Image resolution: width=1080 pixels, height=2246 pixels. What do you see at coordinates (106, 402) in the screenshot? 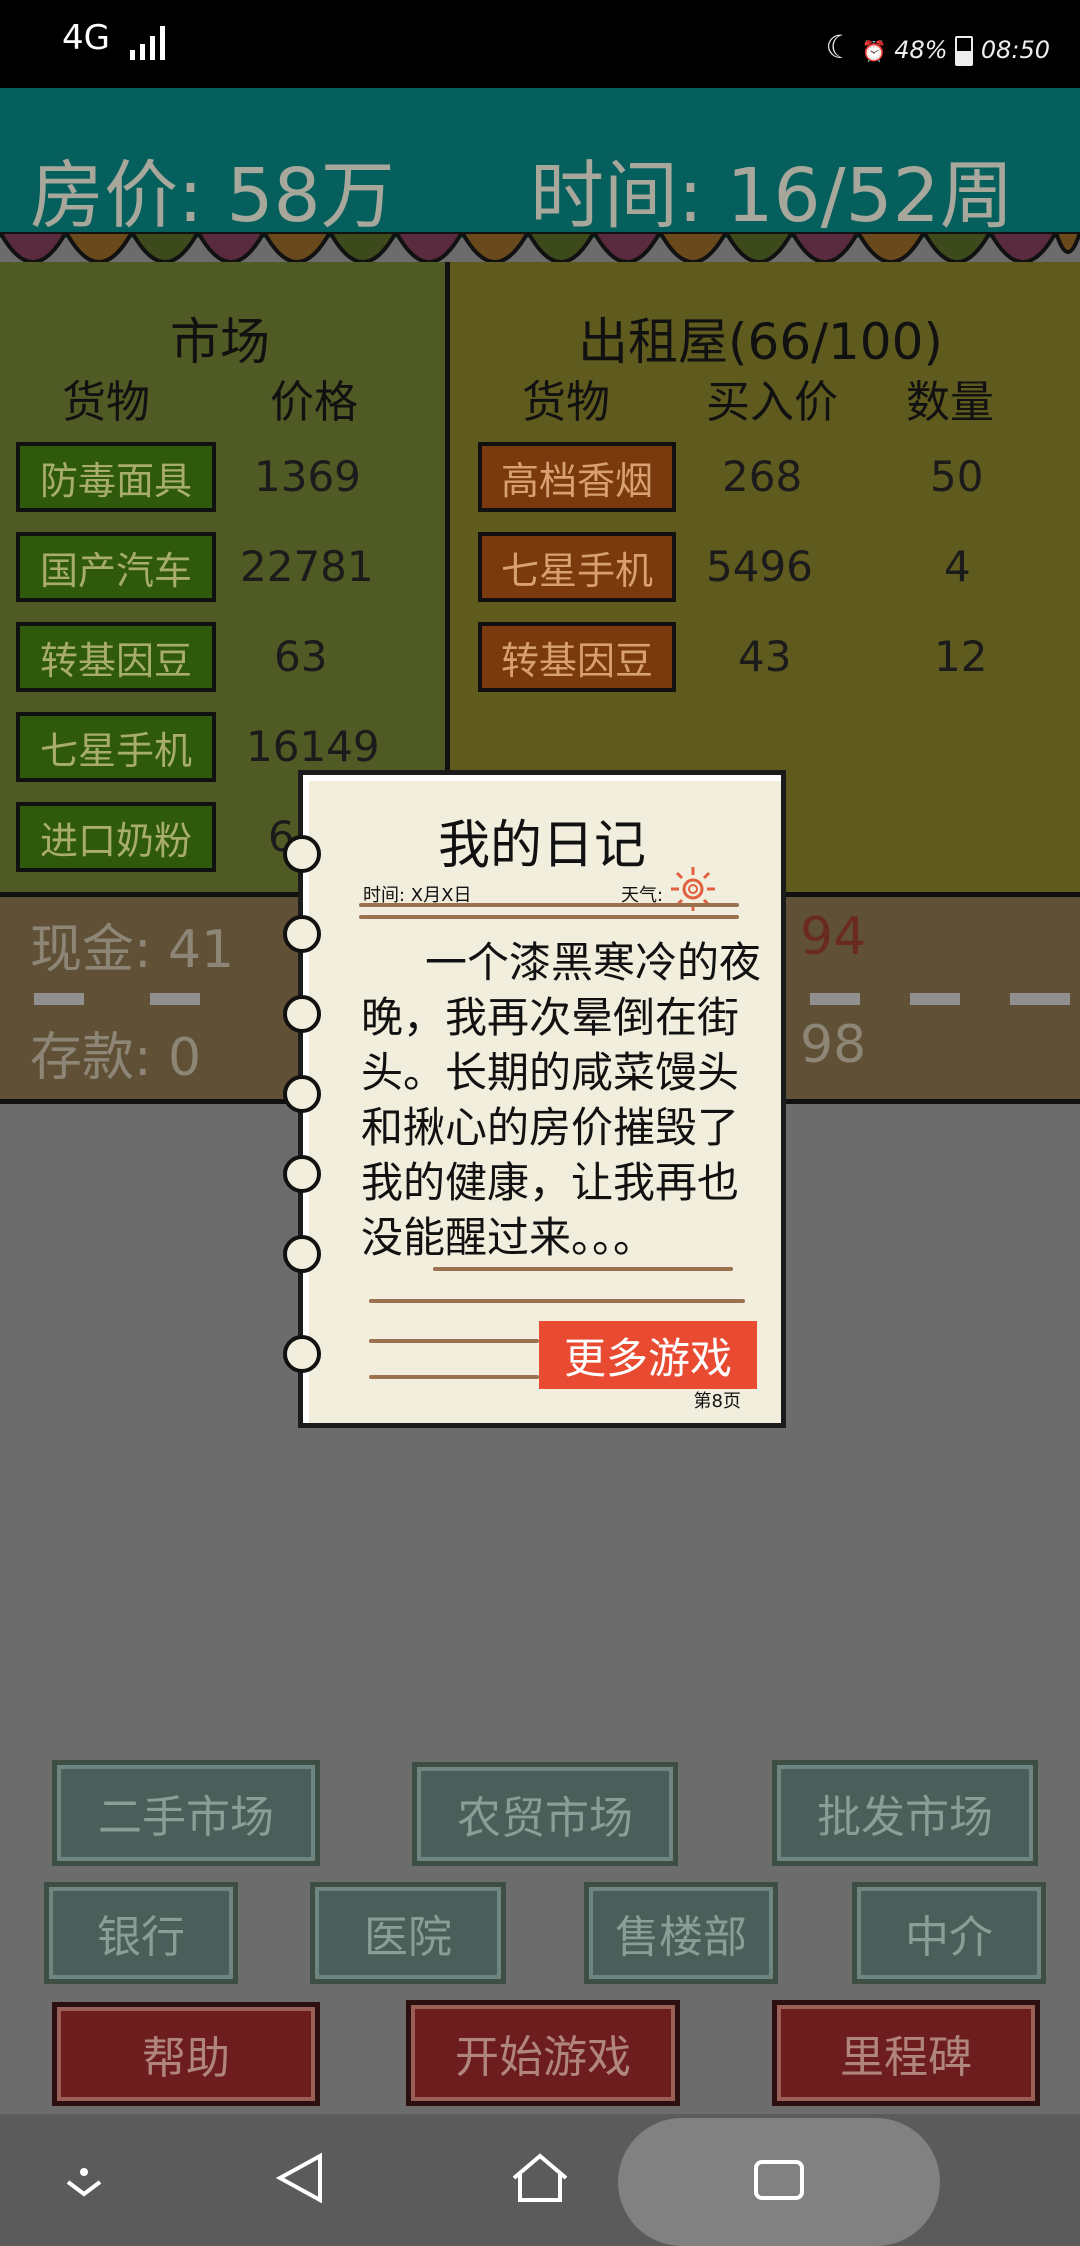
I see `market-col-goods: 货物` at bounding box center [106, 402].